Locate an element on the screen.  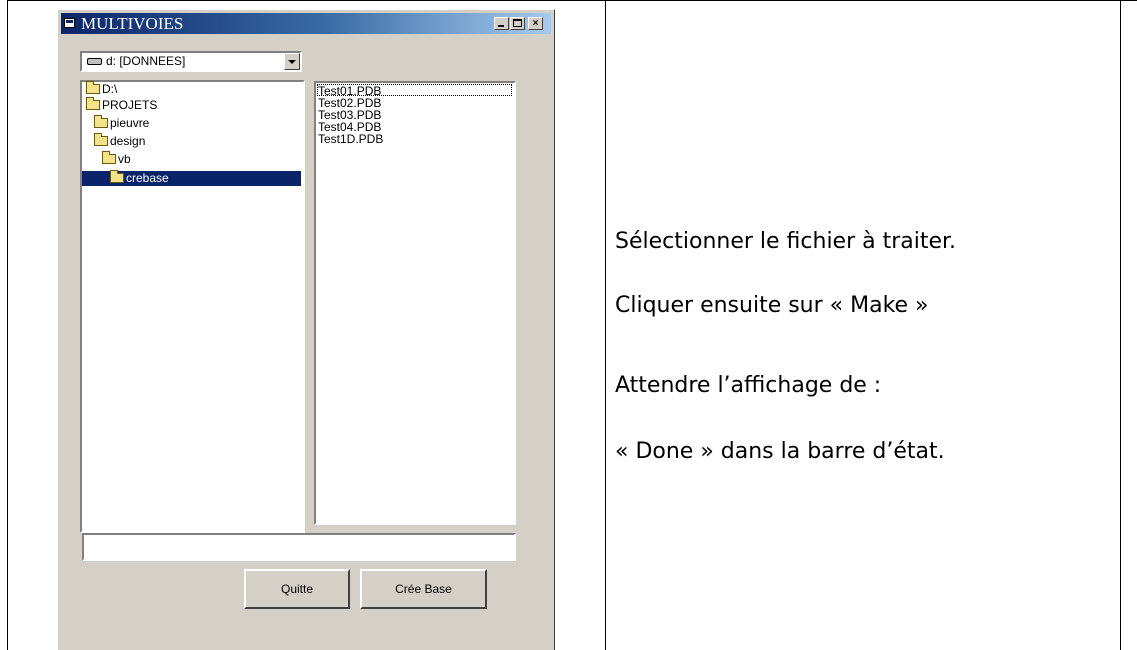
file-item: Test1D.PDB is located at coordinates (350, 139).